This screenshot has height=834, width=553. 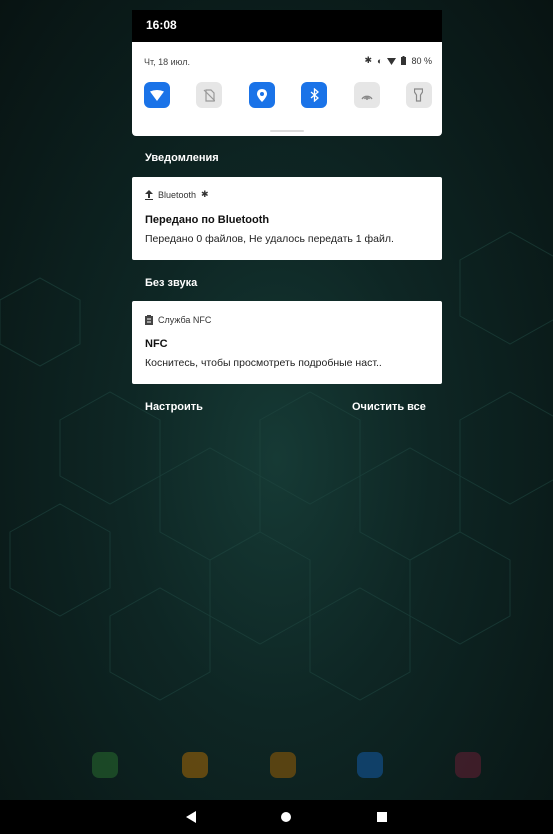 What do you see at coordinates (367, 97) in the screenshot?
I see `nfc-icon` at bounding box center [367, 97].